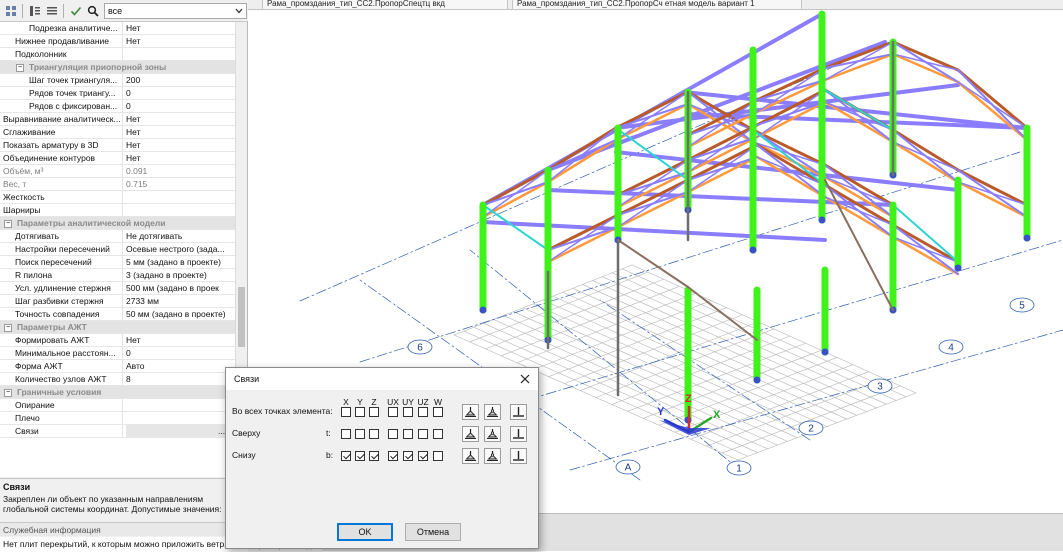  What do you see at coordinates (117, 262) in the screenshot?
I see `property-row: Поиск пересечений 5 мм (задано в проекте)` at bounding box center [117, 262].